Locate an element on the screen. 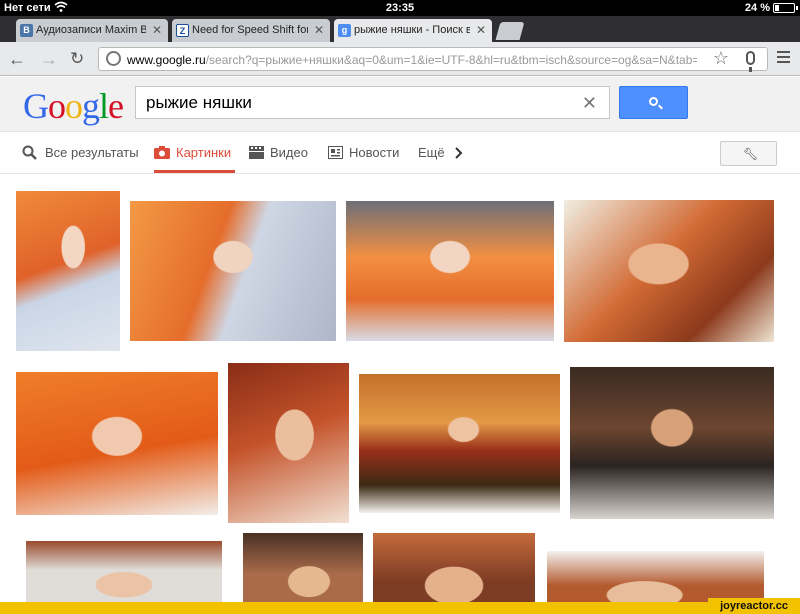  tab-google-search: g рыжие няшки - Поиск в G ✕ is located at coordinates (413, 30).